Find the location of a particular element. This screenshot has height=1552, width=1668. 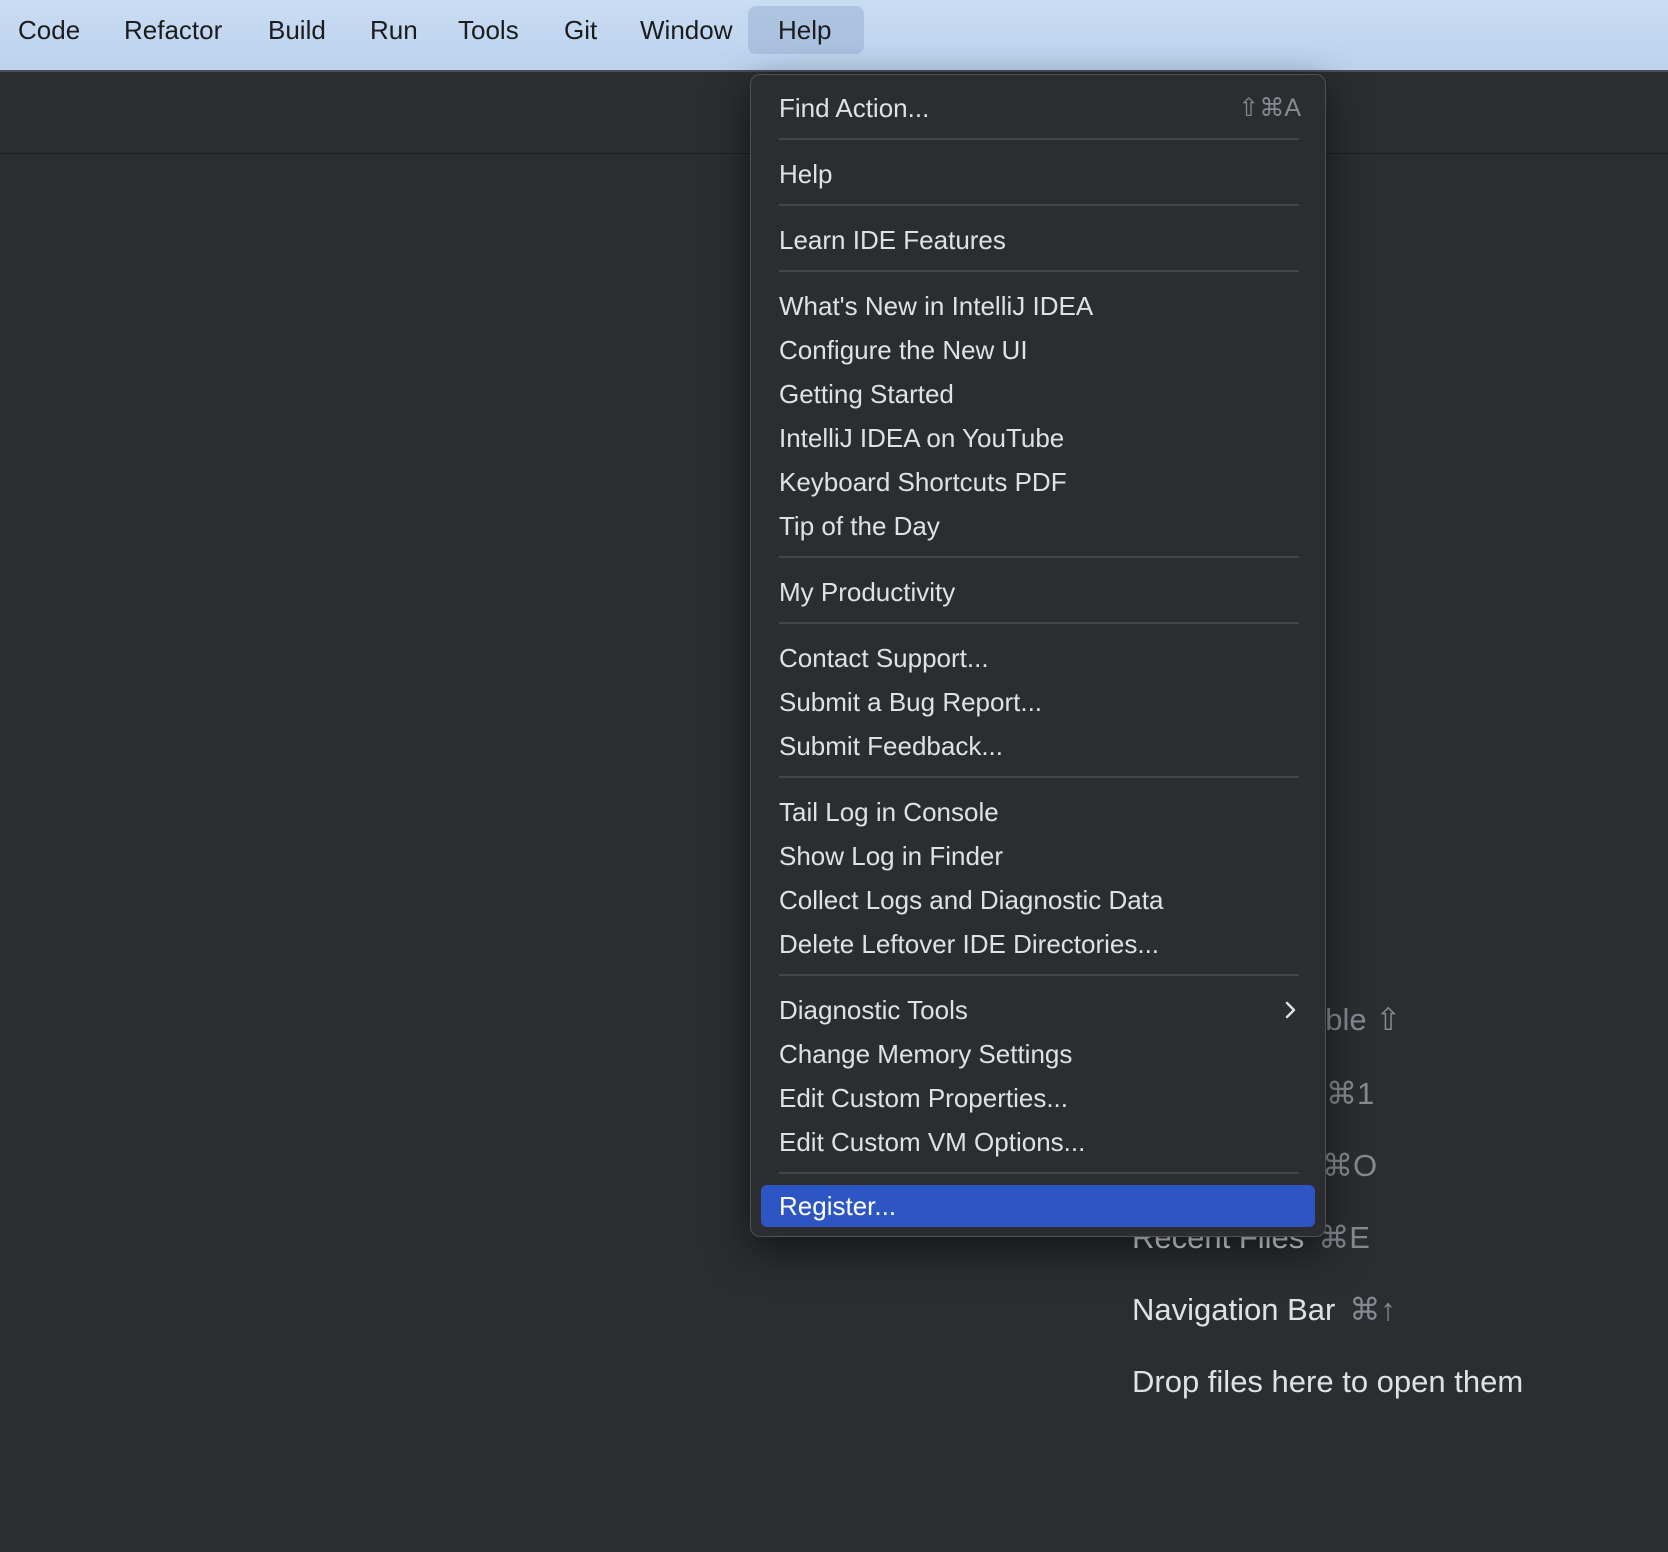

hint-project-shortcut: ⌘1 is located at coordinates (1350, 1093).